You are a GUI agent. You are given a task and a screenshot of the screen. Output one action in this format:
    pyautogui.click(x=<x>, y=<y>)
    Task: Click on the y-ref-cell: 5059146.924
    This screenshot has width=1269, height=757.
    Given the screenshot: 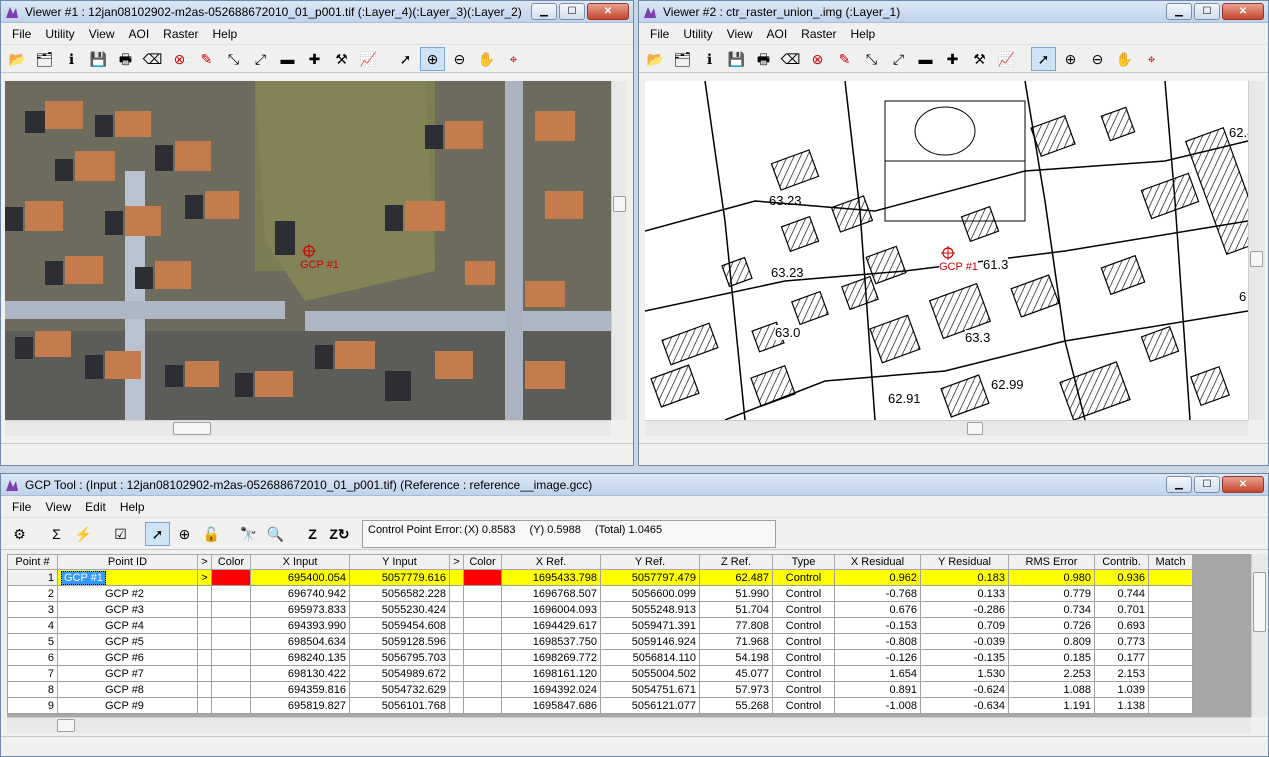 What is the action you would take?
    pyautogui.click(x=650, y=641)
    